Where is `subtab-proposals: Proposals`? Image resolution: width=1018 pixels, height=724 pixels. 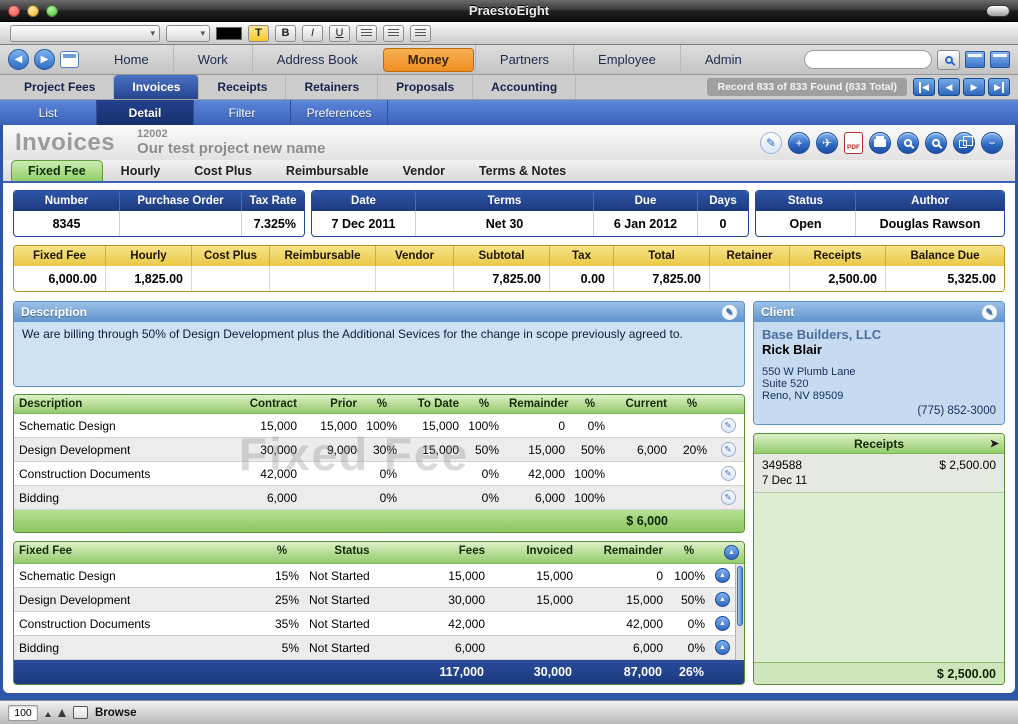 subtab-proposals: Proposals is located at coordinates (426, 87).